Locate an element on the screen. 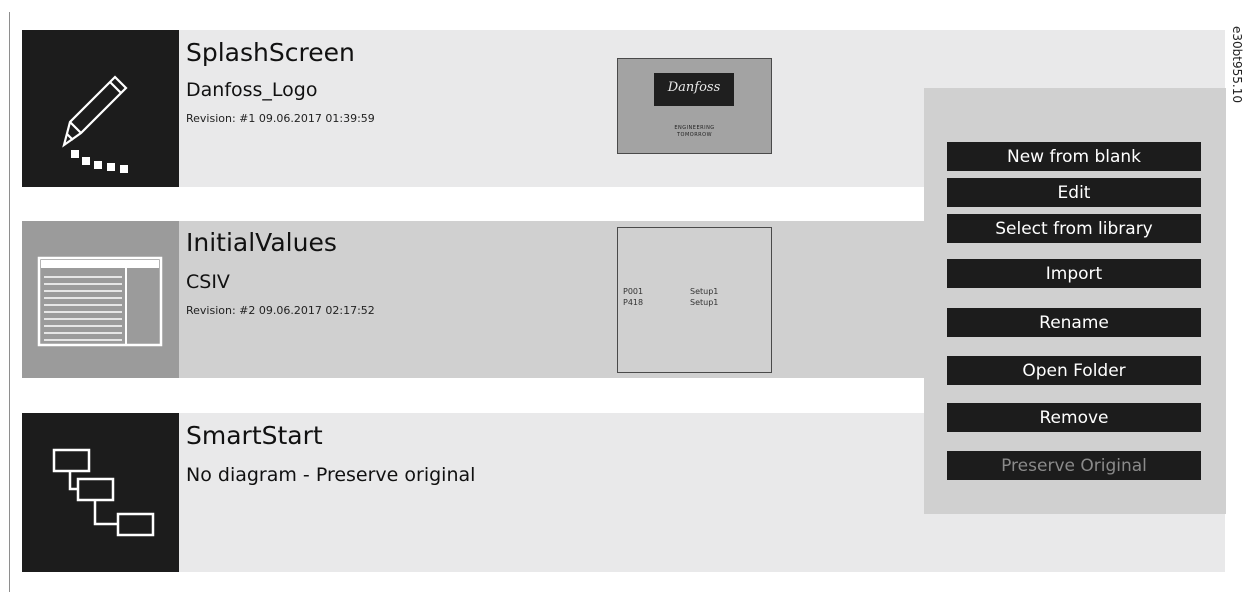 This screenshot has height=606, width=1253. left-divider is located at coordinates (9, 302).